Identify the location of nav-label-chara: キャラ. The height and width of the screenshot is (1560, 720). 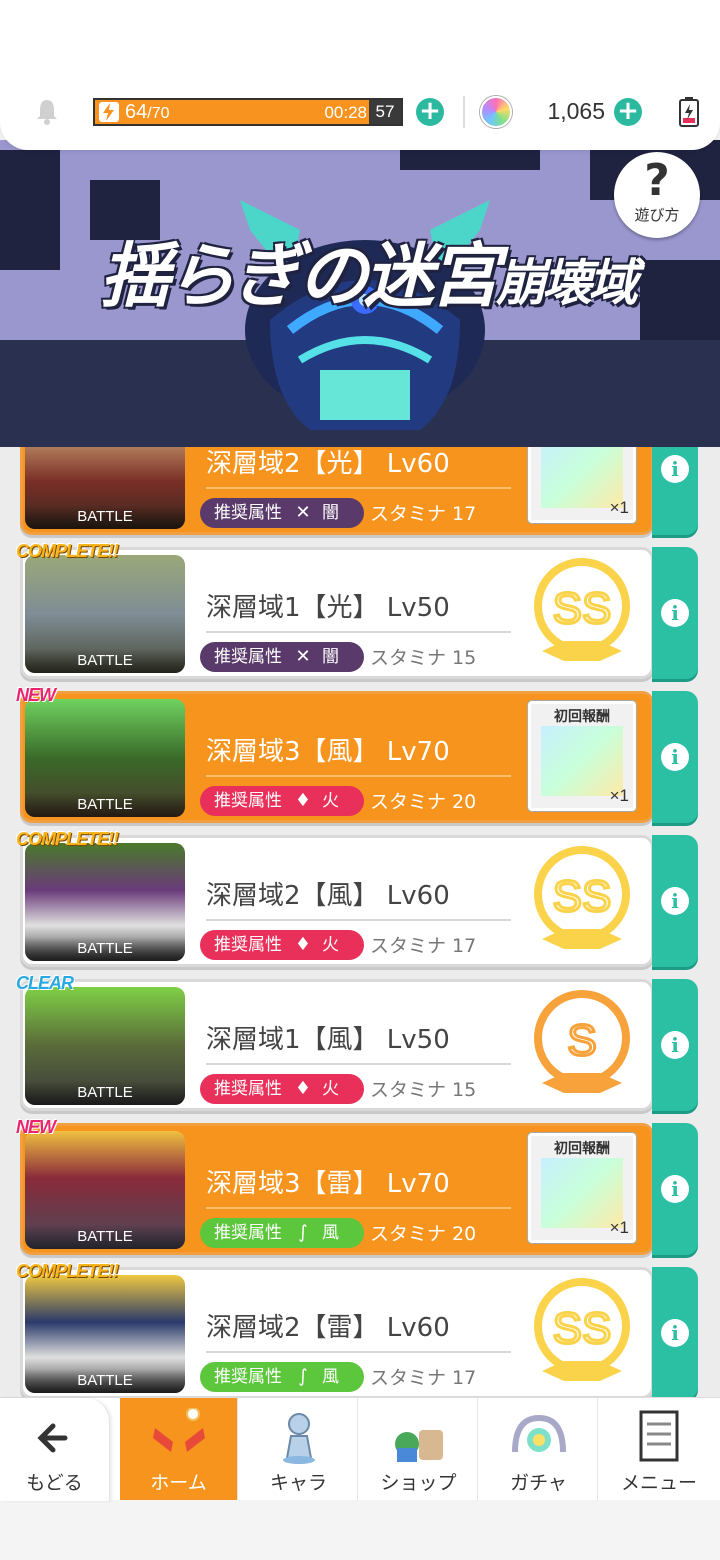
(298, 1483).